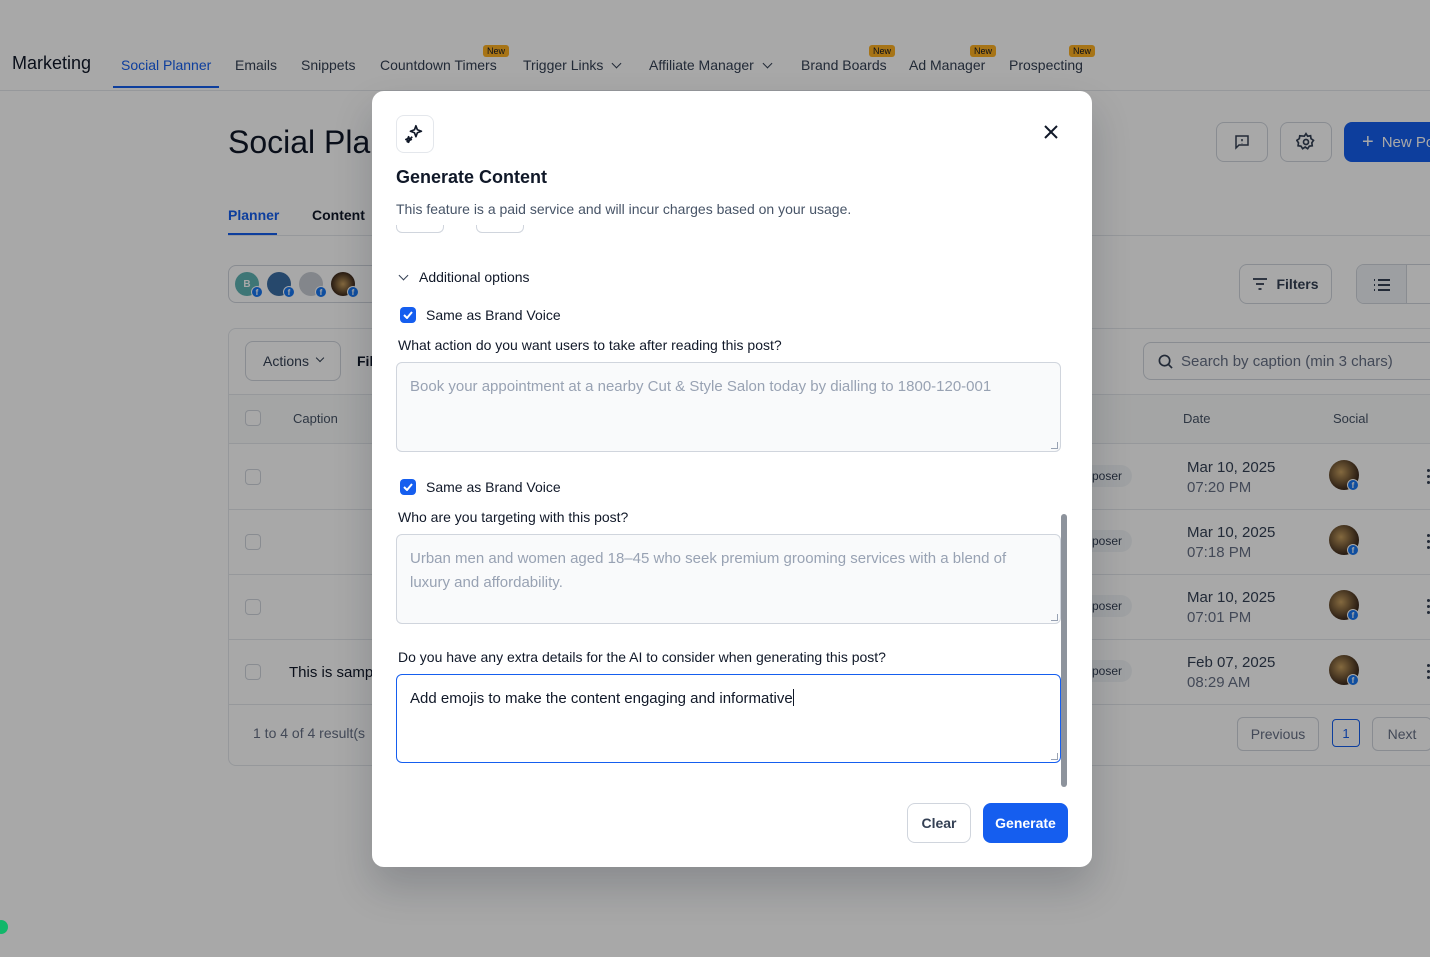 Image resolution: width=1430 pixels, height=957 pixels. I want to click on target-question-label: Who are you targeting with this post?, so click(513, 517).